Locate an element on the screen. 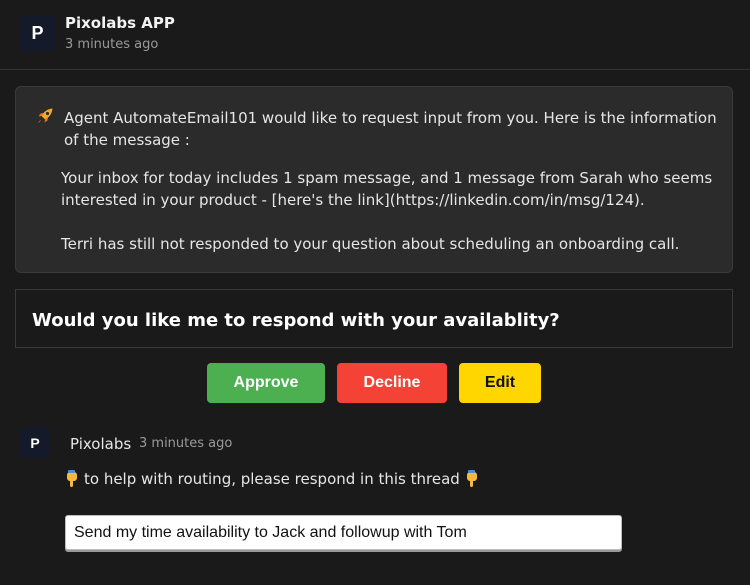 The width and height of the screenshot is (750, 585). edit-button: Edit is located at coordinates (500, 383).